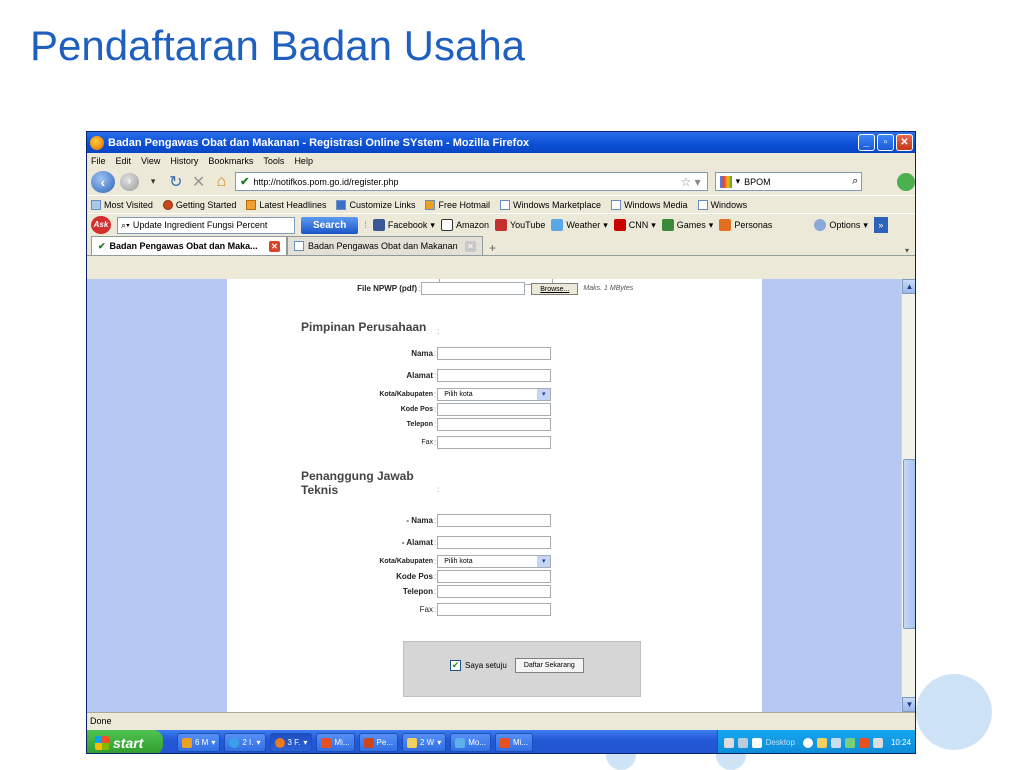 The width and height of the screenshot is (1024, 770). What do you see at coordinates (549, 665) in the screenshot?
I see `submit-button: Daftar Sekarang` at bounding box center [549, 665].